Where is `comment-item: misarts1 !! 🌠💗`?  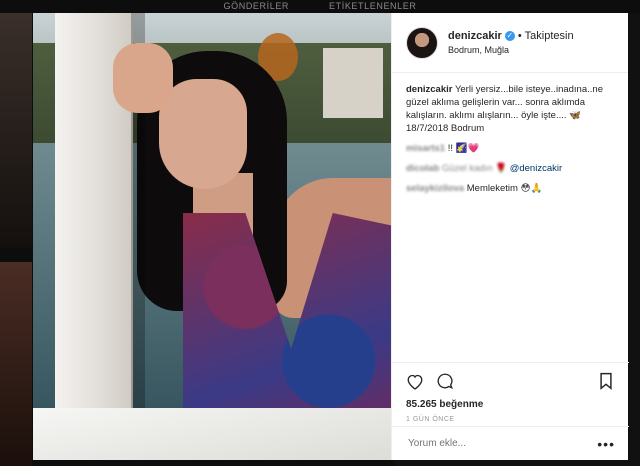 comment-item: misarts1 !! 🌠💗 is located at coordinates (510, 148).